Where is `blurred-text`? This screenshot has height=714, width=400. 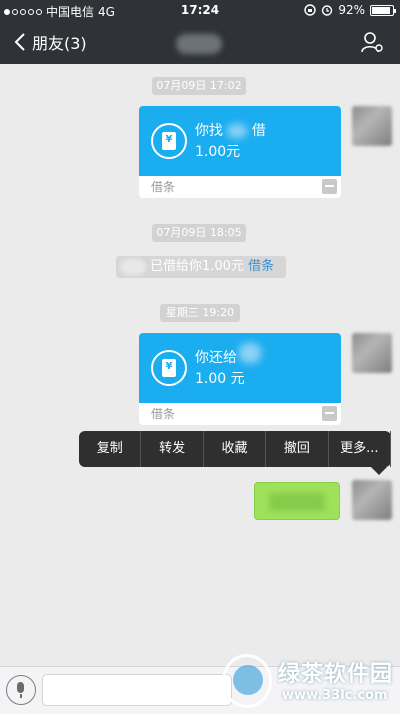 blurred-text is located at coordinates (297, 502).